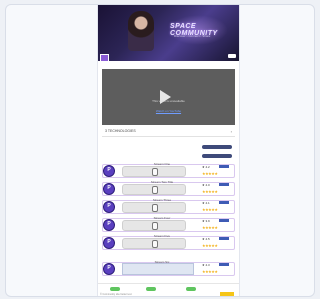 The height and width of the screenshot is (299, 320). I want to click on row-media-wide, so click(158, 269).